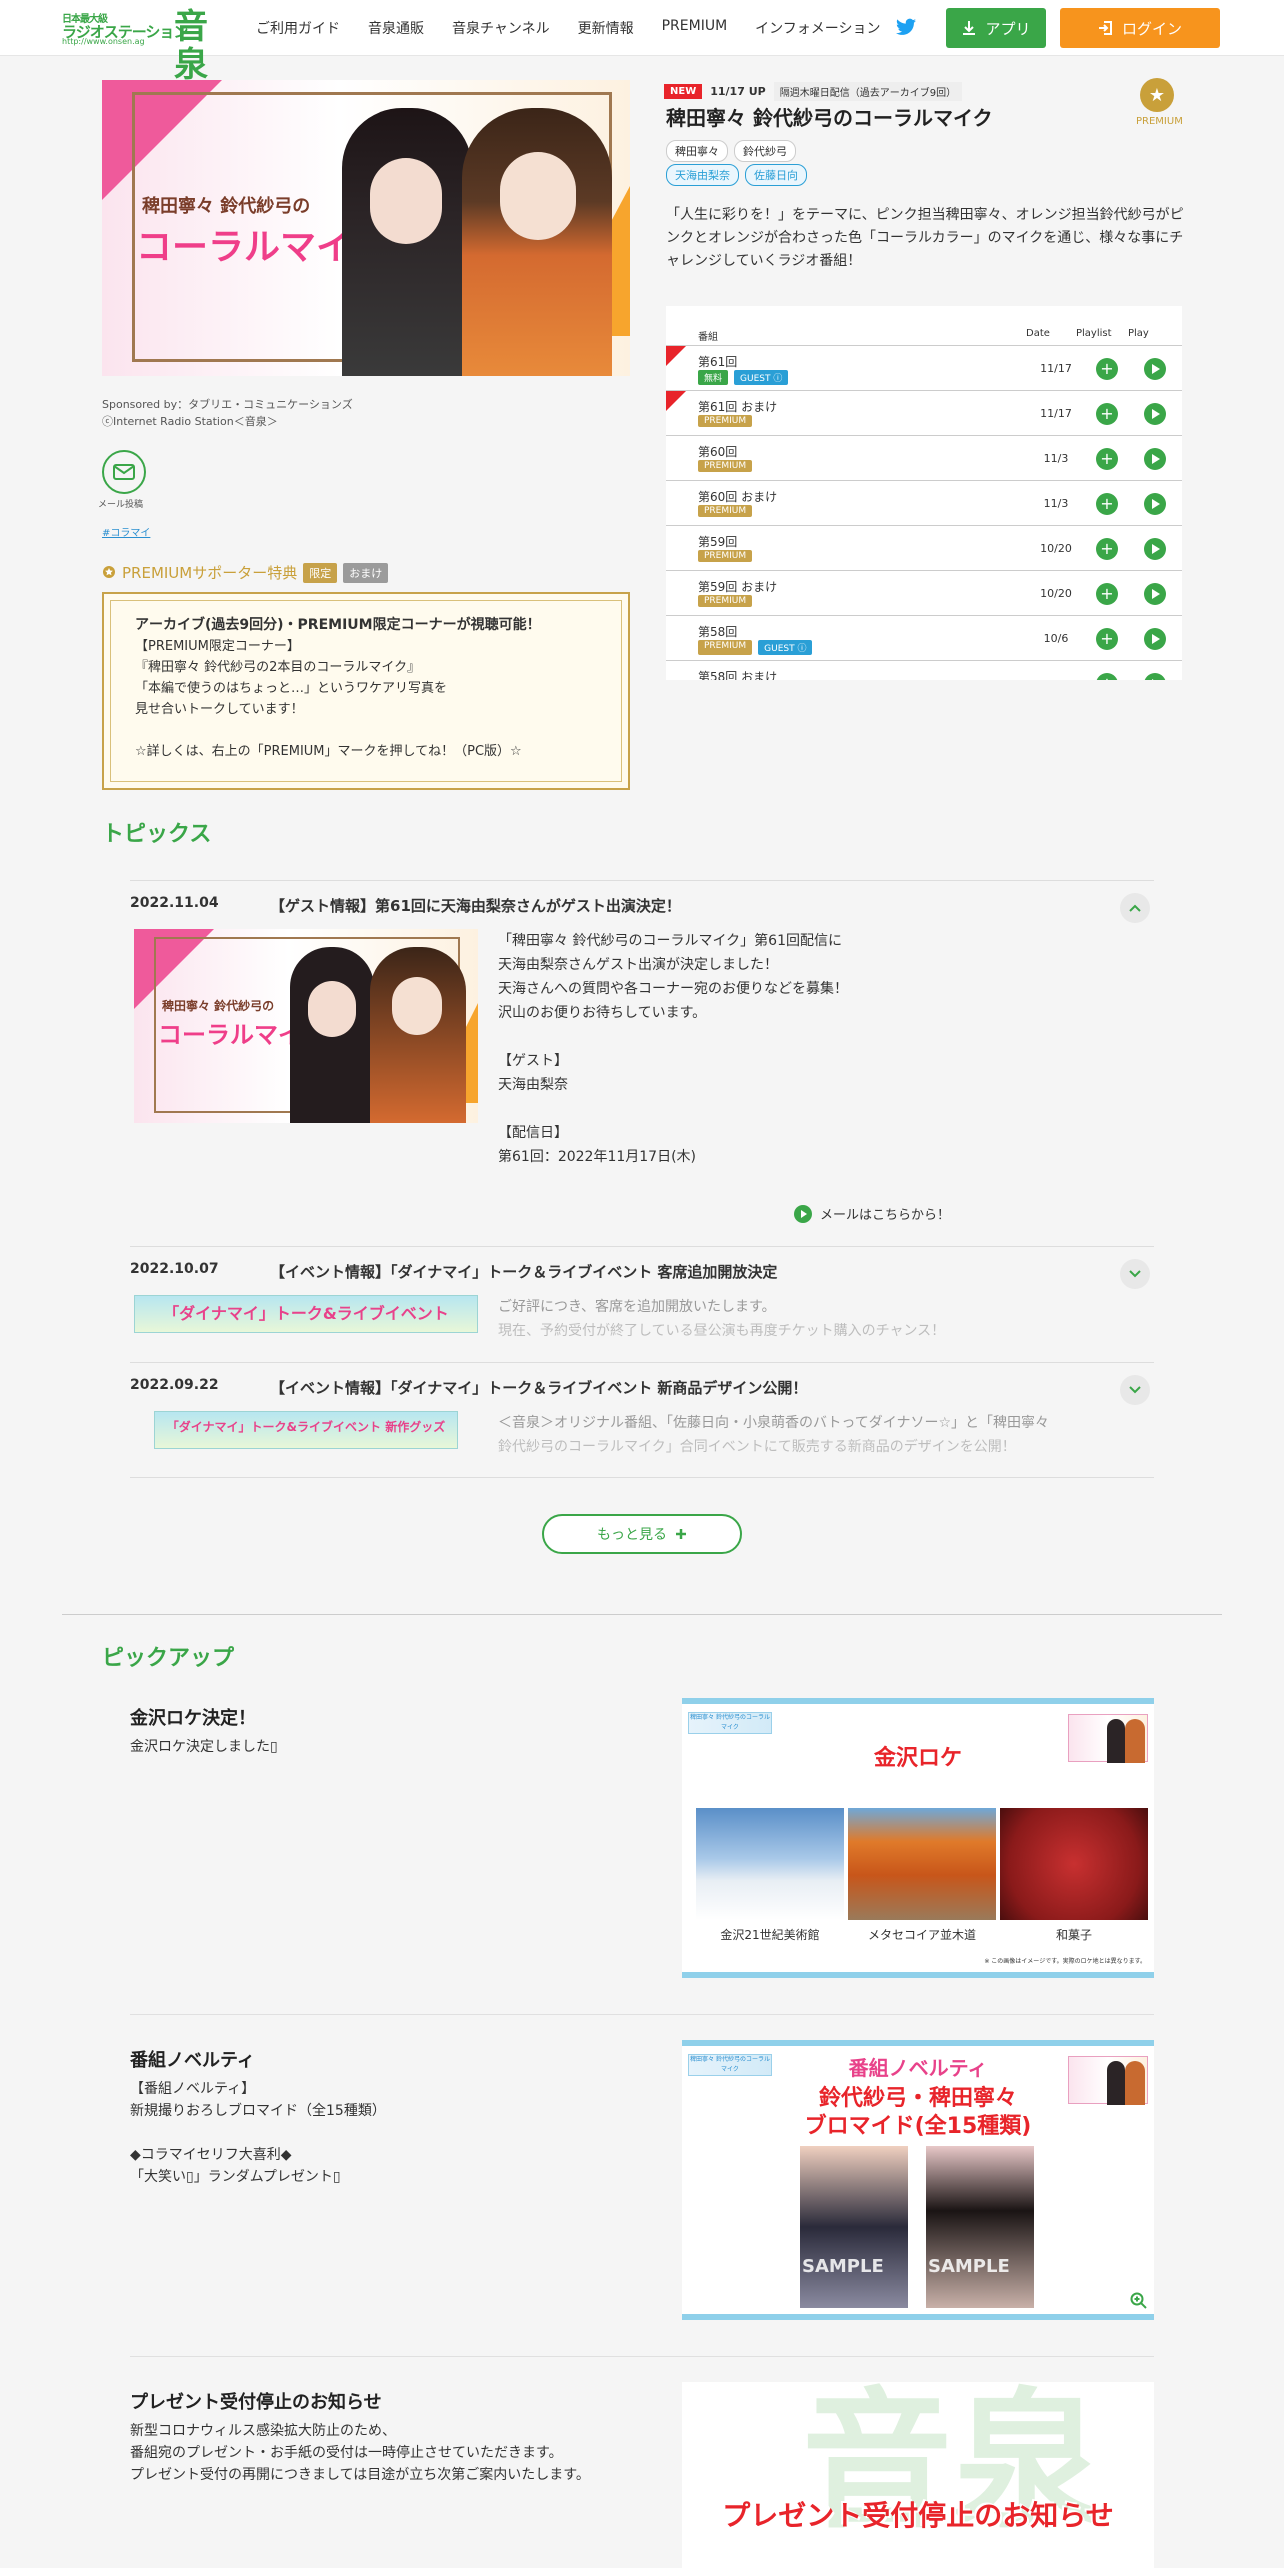 This screenshot has width=1284, height=2568. Describe the element at coordinates (996, 28) in the screenshot. I see `app-button: アプリ` at that location.